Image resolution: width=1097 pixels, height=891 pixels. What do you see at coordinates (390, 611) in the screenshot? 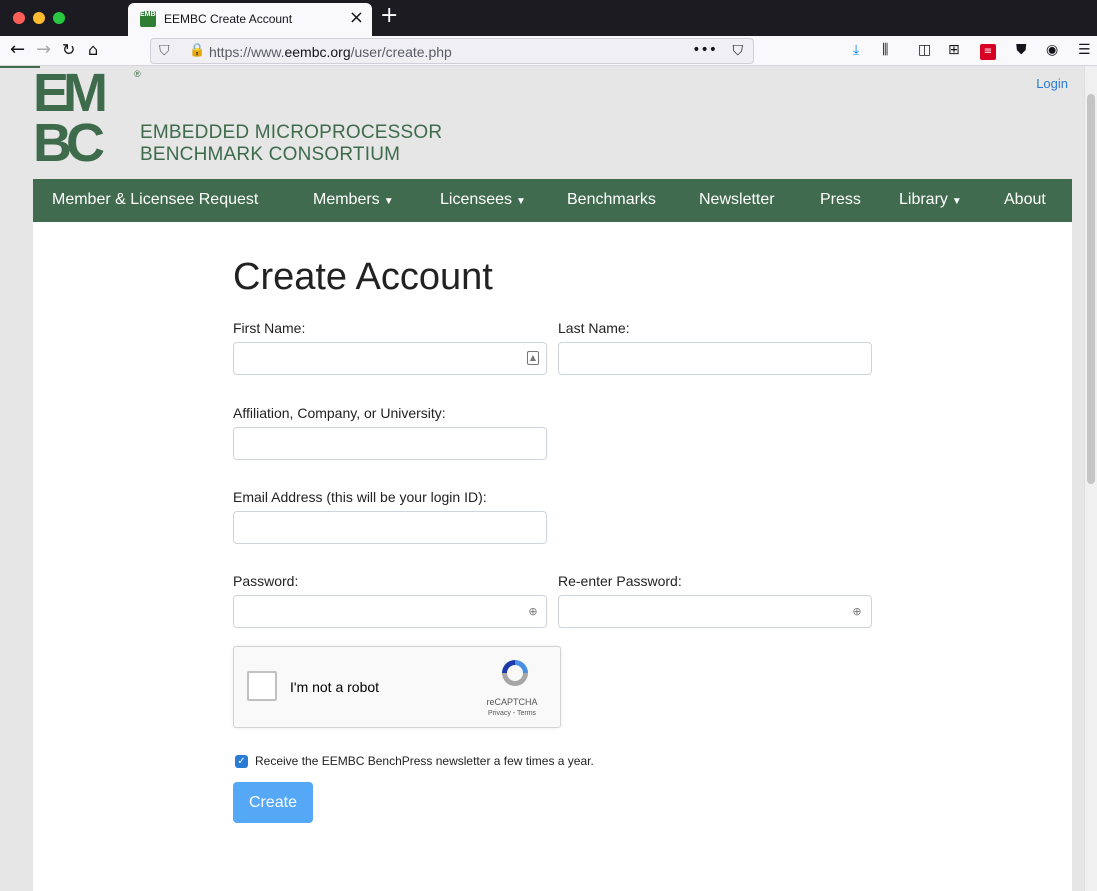
I see `password-field` at bounding box center [390, 611].